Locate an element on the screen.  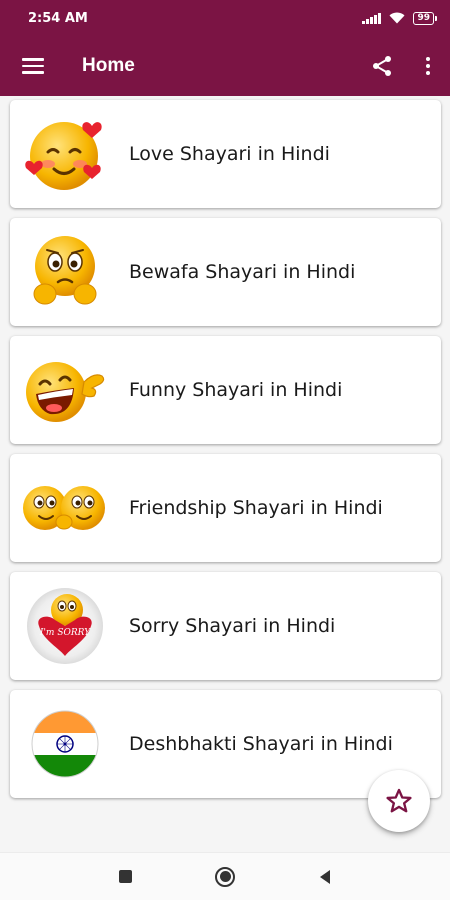
category-card-funny: Funny Shayari in Hindi is located at coordinates (225, 390).